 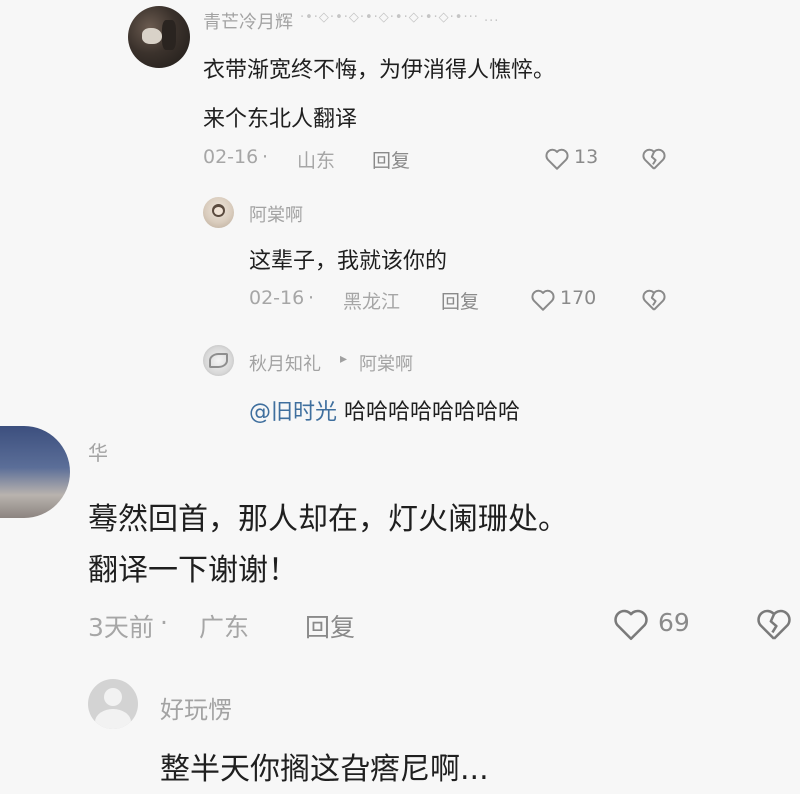 What do you see at coordinates (379, 70) in the screenshot?
I see `comment-text-line: 衣带渐宽终不悔，为伊消得人憔悴。` at bounding box center [379, 70].